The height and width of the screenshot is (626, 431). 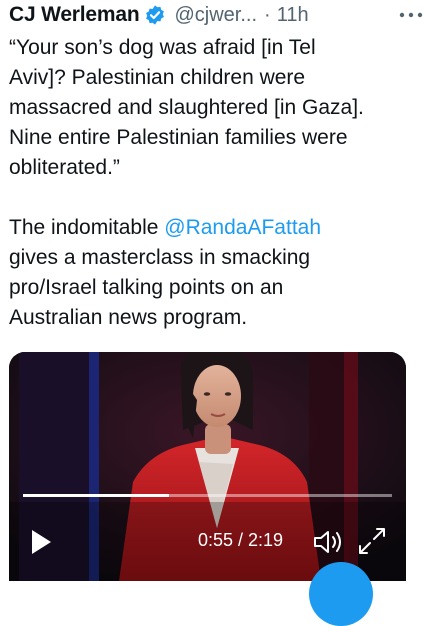 I want to click on tweet-header: CJ Werleman @cjwer... · 11h, so click(x=216, y=15).